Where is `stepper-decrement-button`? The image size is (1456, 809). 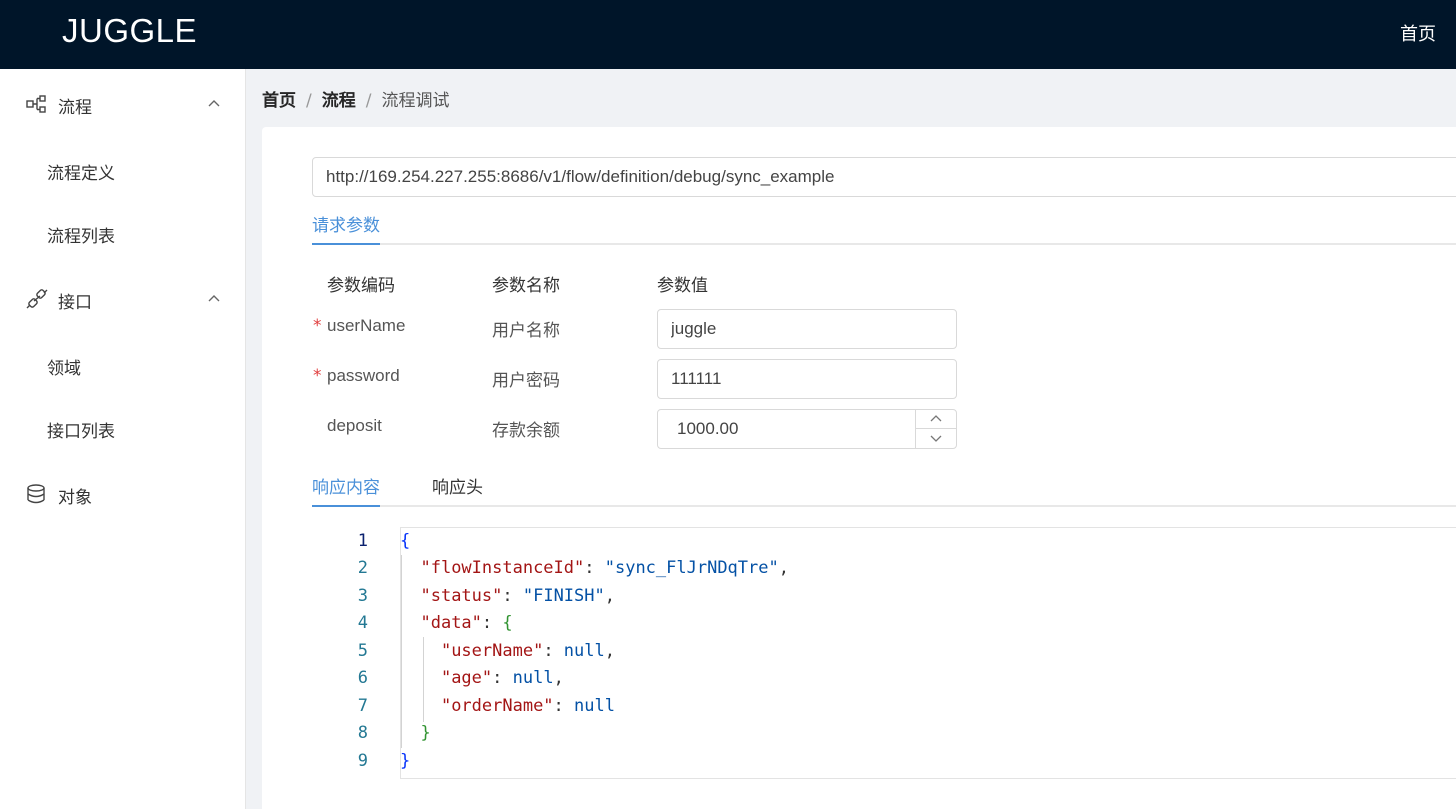 stepper-decrement-button is located at coordinates (936, 438).